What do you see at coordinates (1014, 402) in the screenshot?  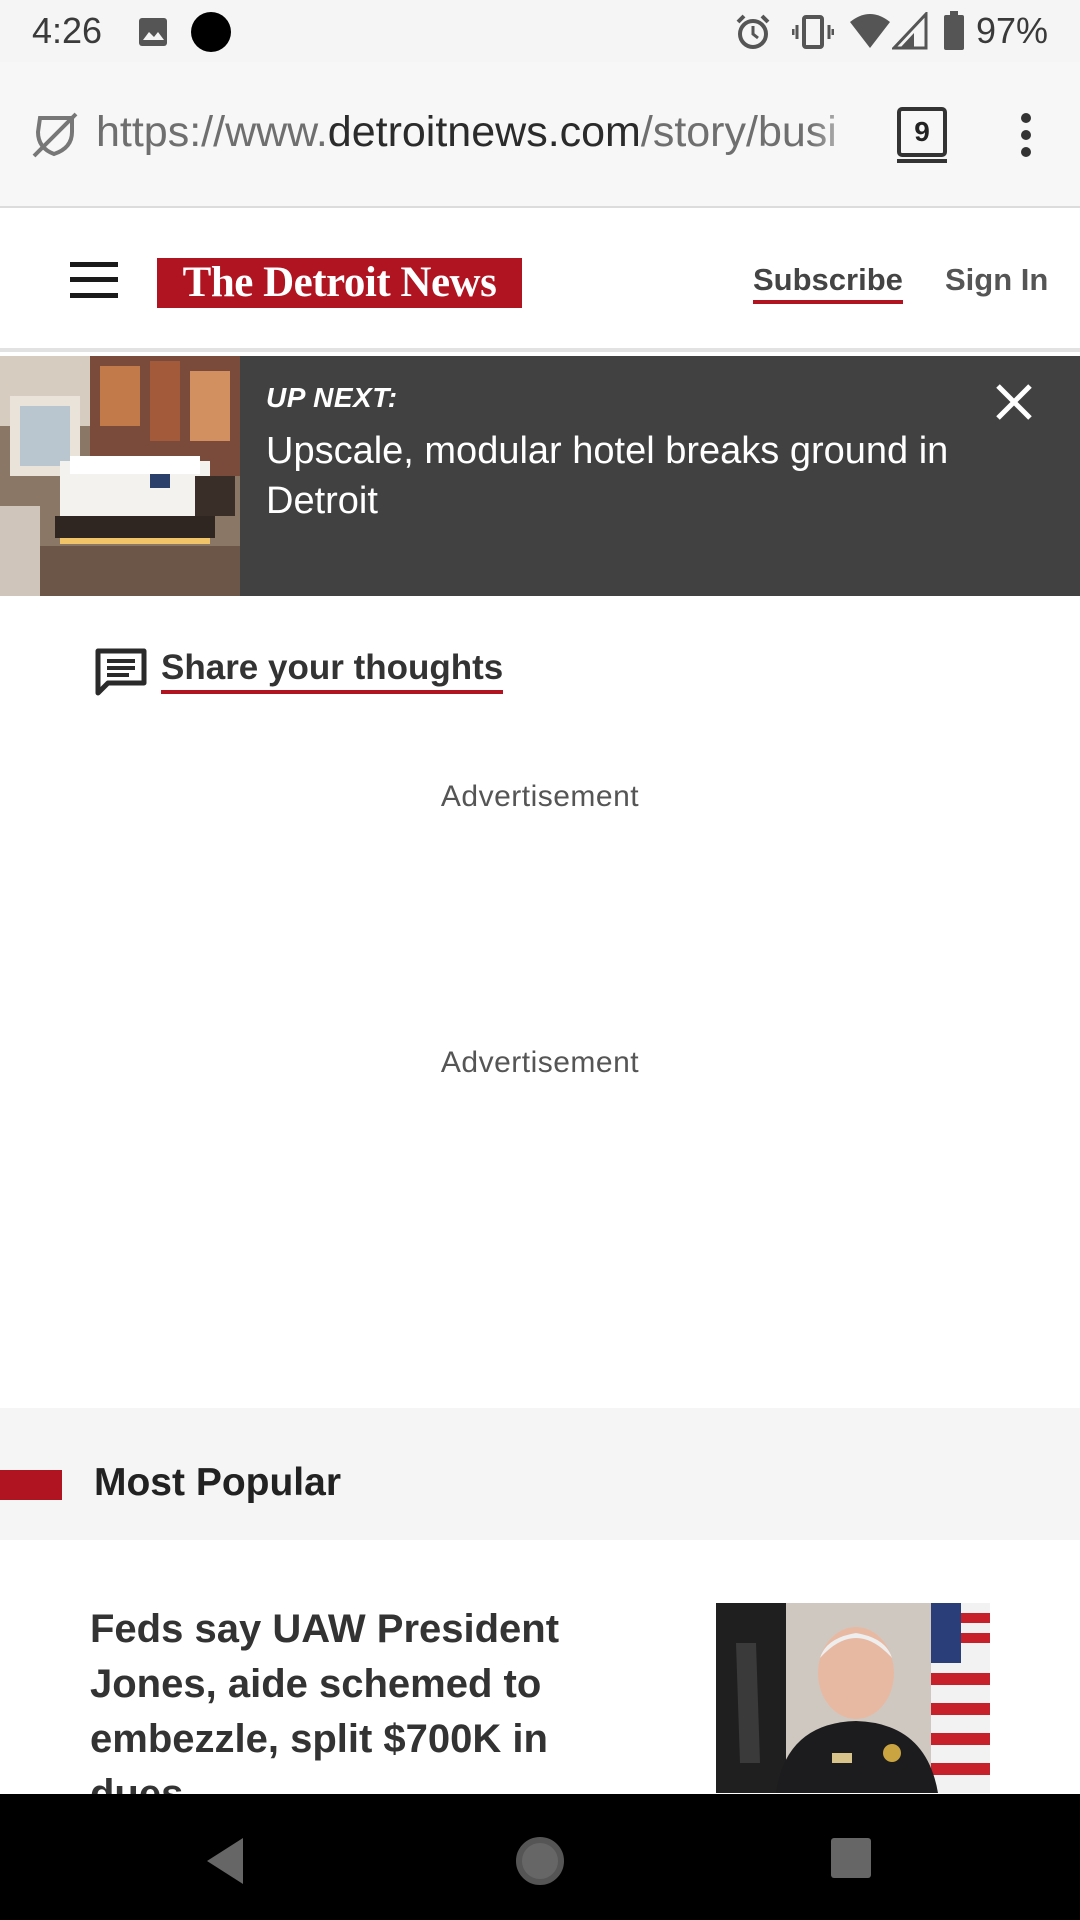 I see `close-icon` at bounding box center [1014, 402].